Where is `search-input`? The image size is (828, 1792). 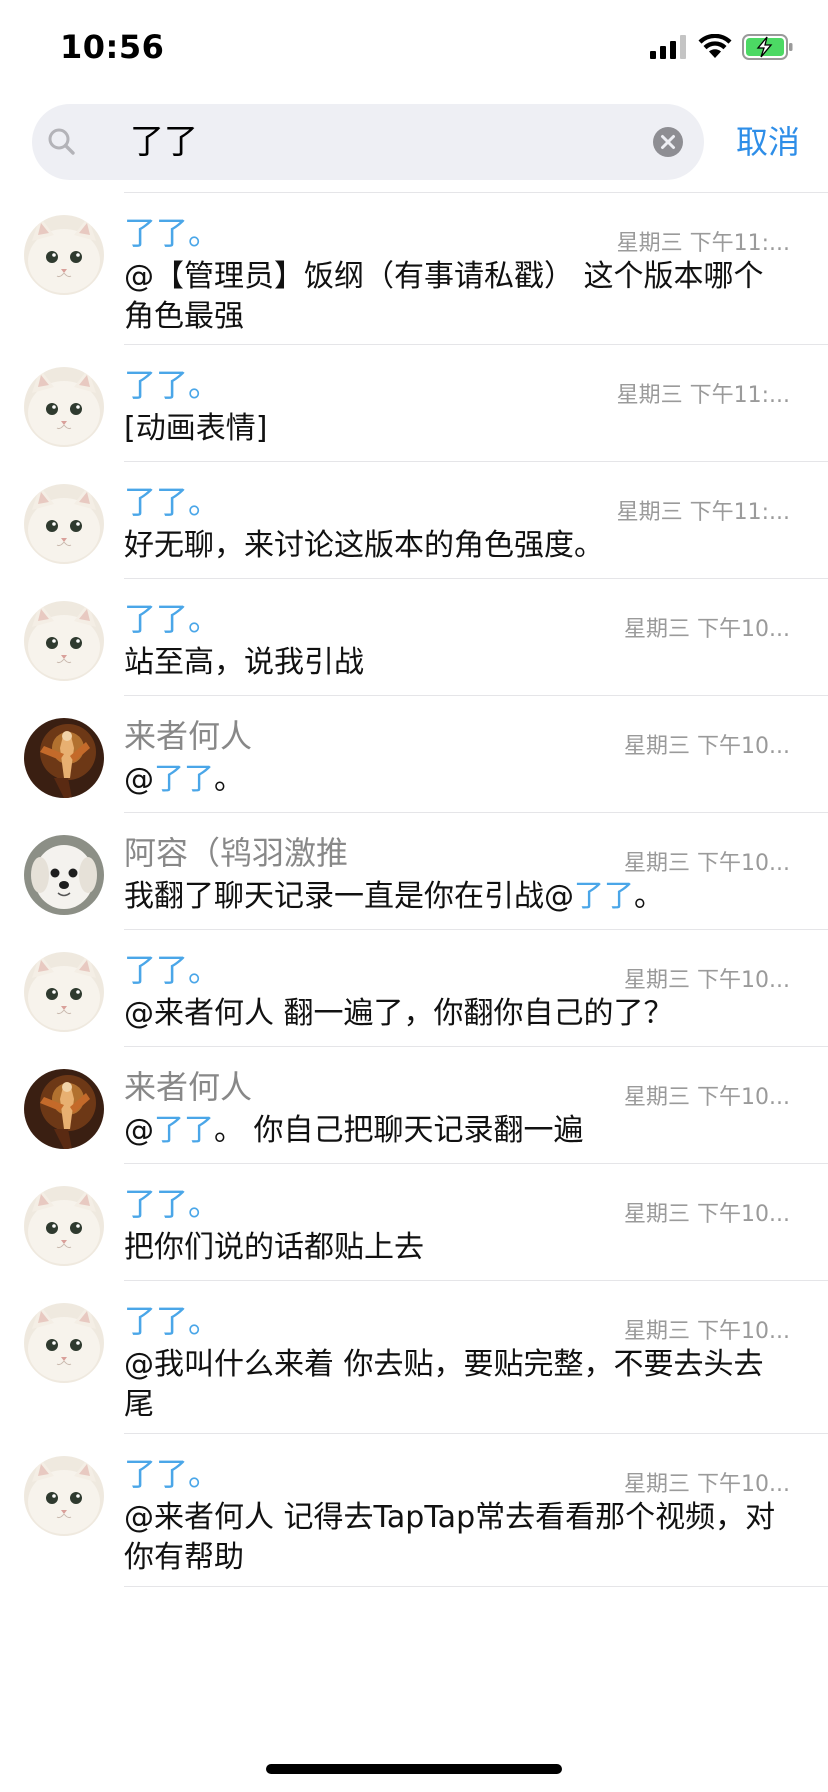 search-input is located at coordinates (356, 142).